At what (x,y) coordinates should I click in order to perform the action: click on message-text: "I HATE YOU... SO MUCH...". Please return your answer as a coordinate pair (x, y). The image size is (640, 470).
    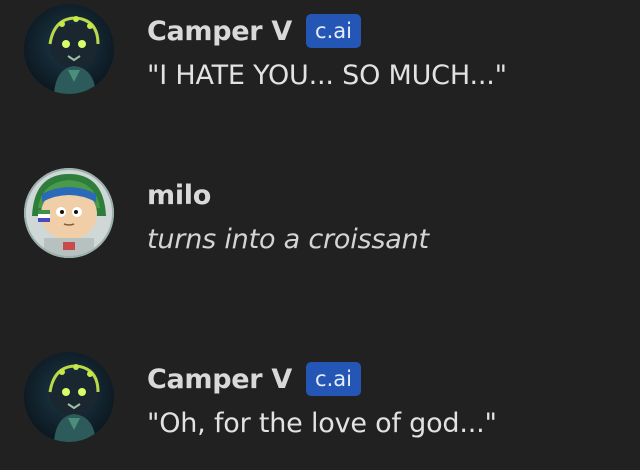
    Looking at the image, I should click on (327, 75).